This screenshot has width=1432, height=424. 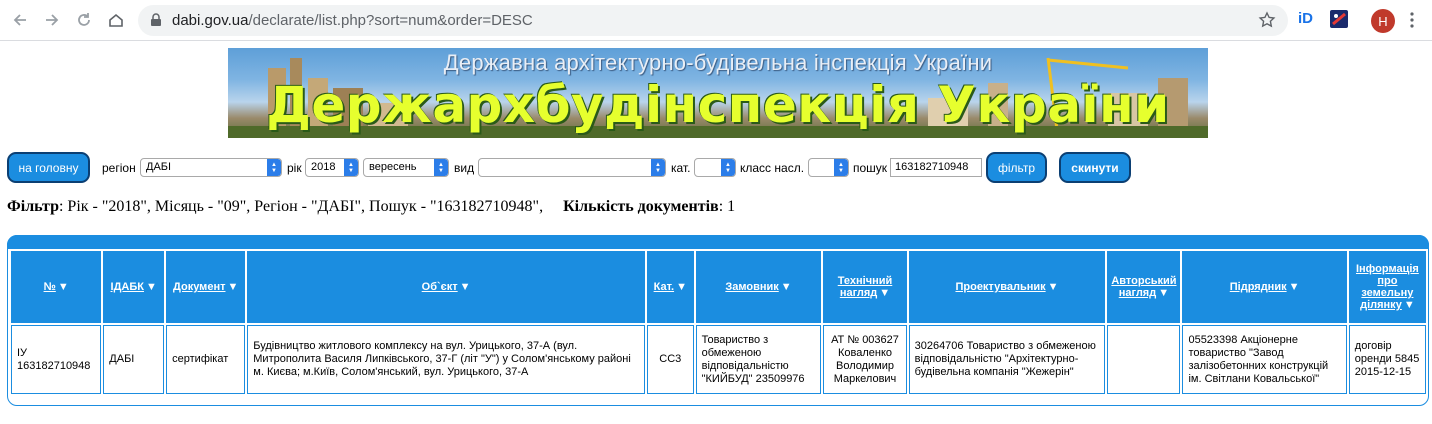 What do you see at coordinates (681, 168) in the screenshot?
I see `category-label: кат.` at bounding box center [681, 168].